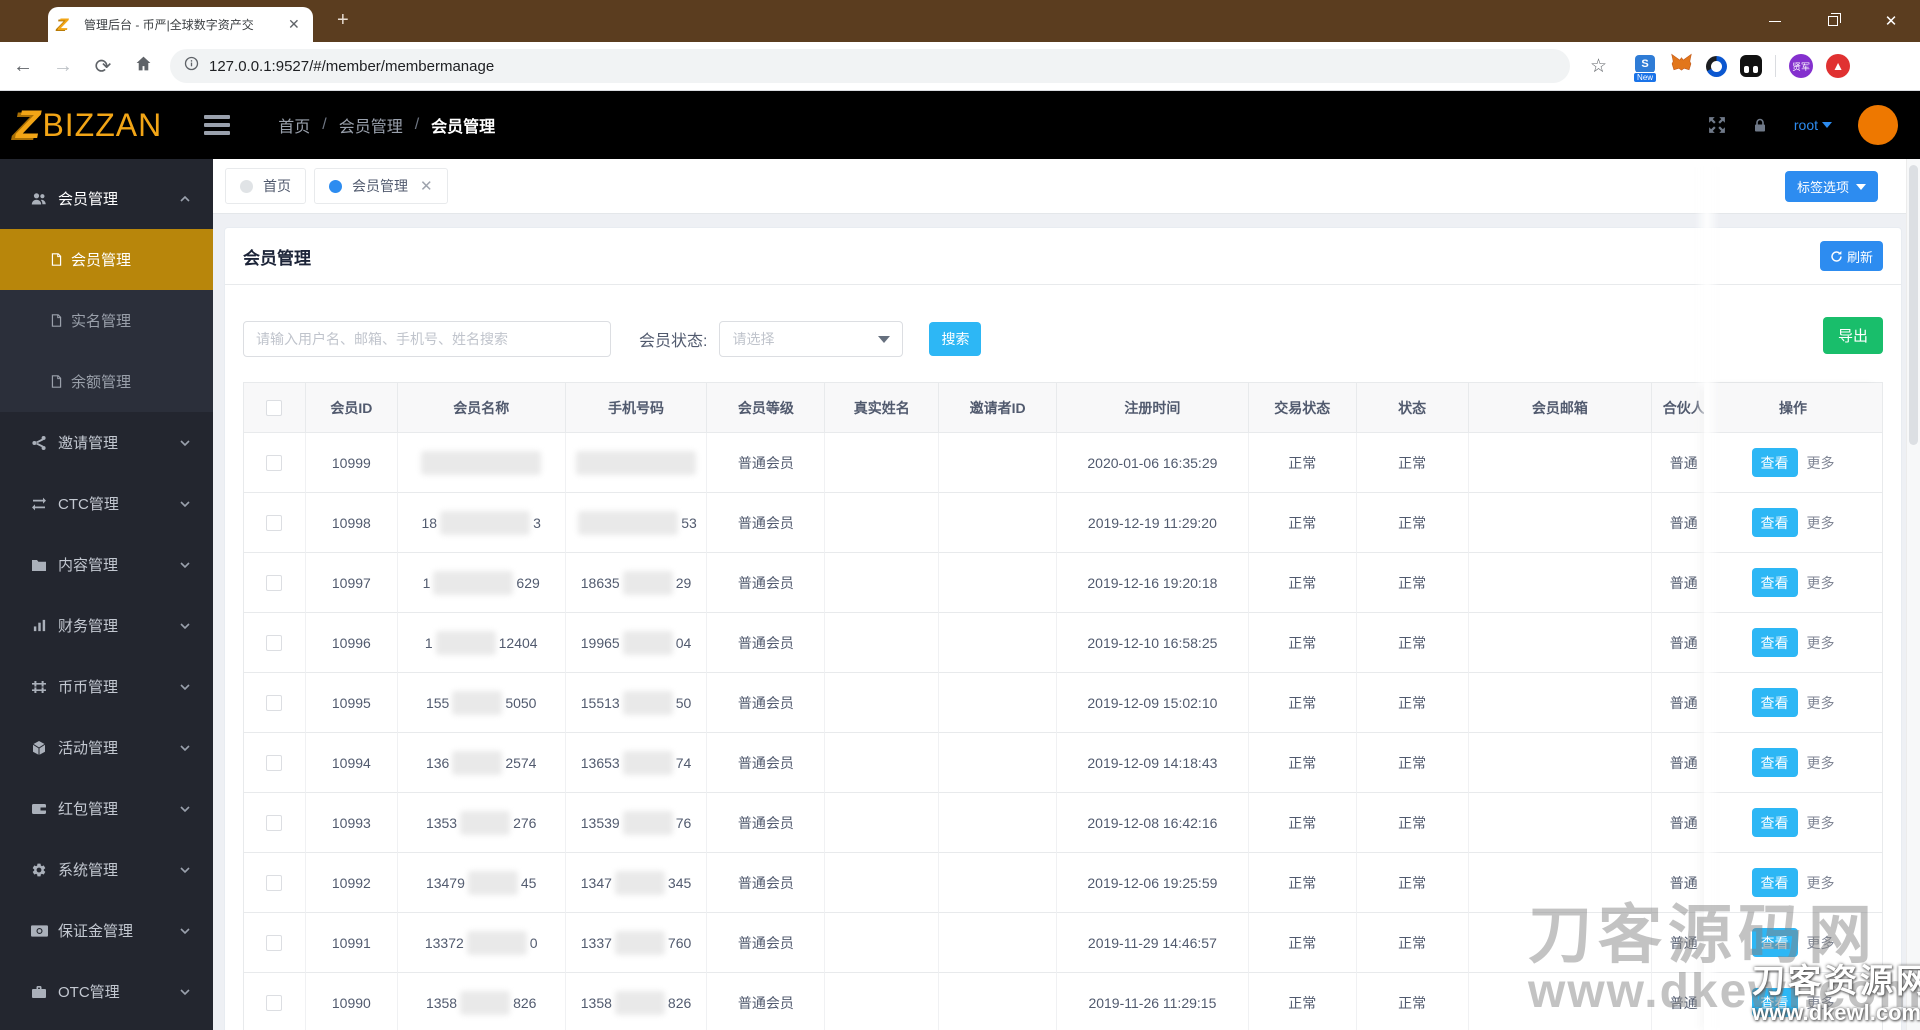 Image resolution: width=1920 pixels, height=1030 pixels. Describe the element at coordinates (63, 66) in the screenshot. I see `forward-icon: →` at that location.